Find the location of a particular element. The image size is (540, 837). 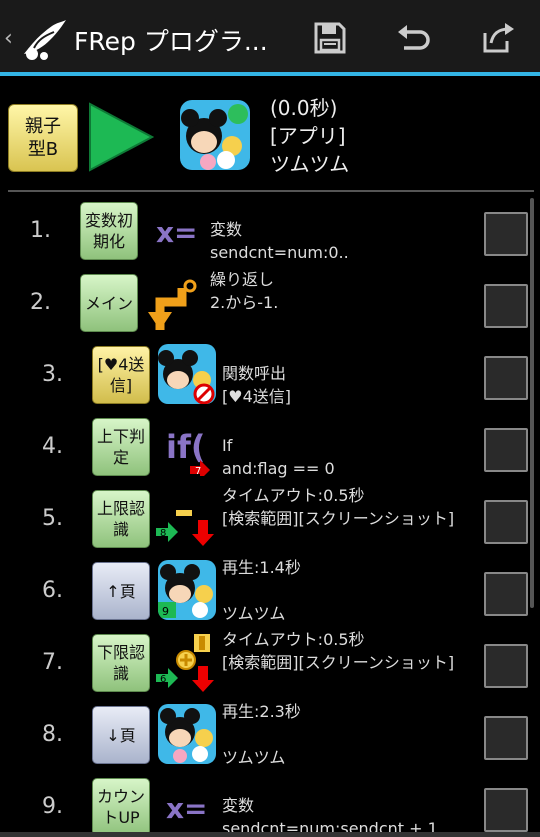

undo-button is located at coordinates (414, 38).